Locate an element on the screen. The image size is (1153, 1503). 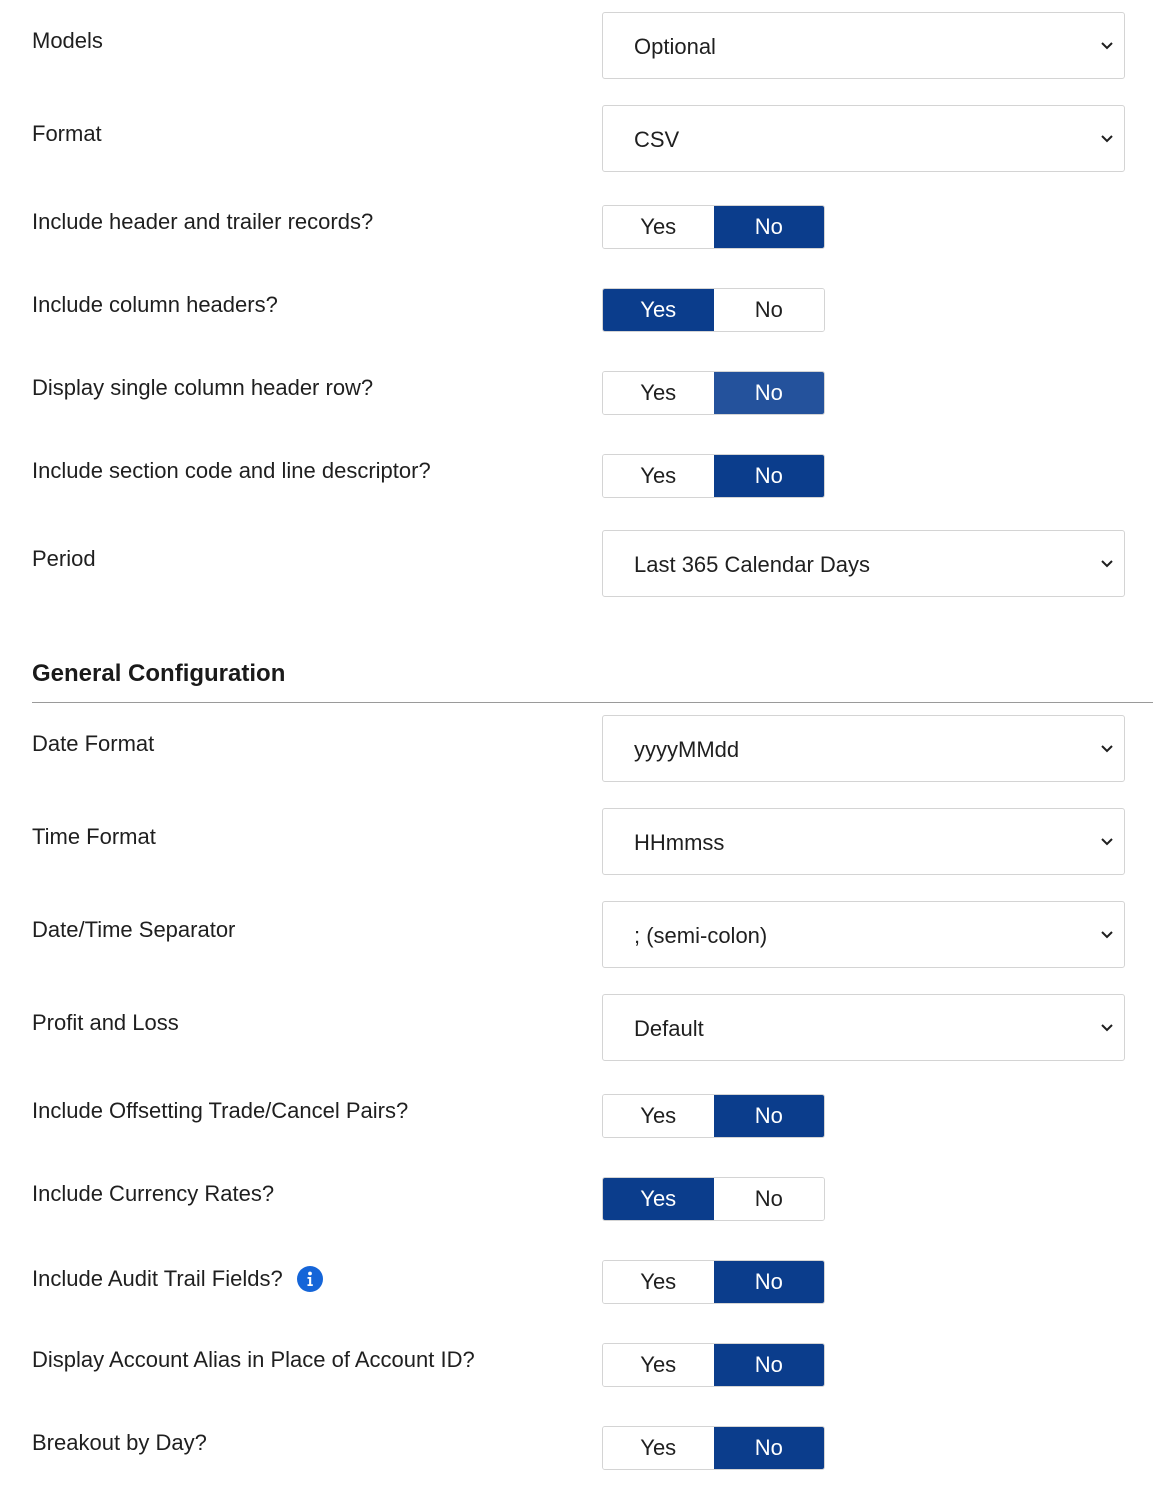
date-format-select-value: yyyyMMdd is located at coordinates (687, 749).